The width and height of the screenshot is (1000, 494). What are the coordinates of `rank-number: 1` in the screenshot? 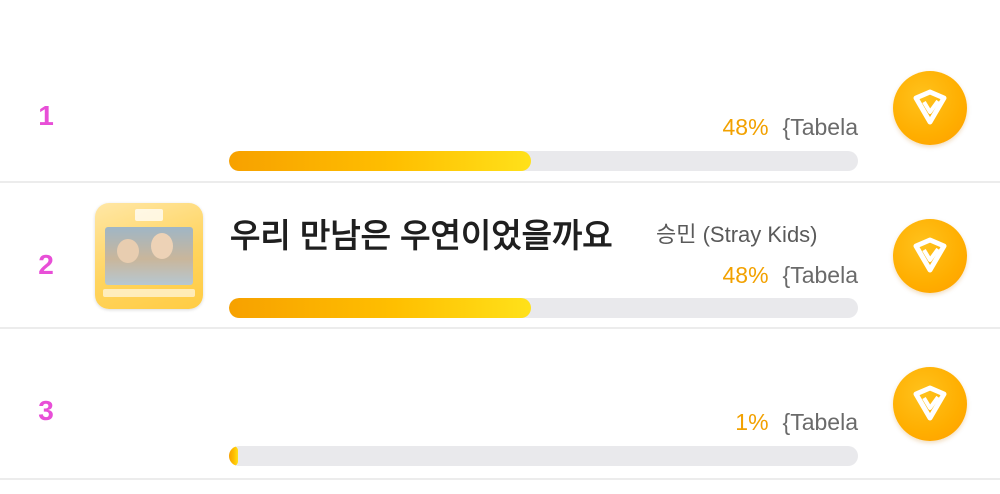 It's located at (46, 115).